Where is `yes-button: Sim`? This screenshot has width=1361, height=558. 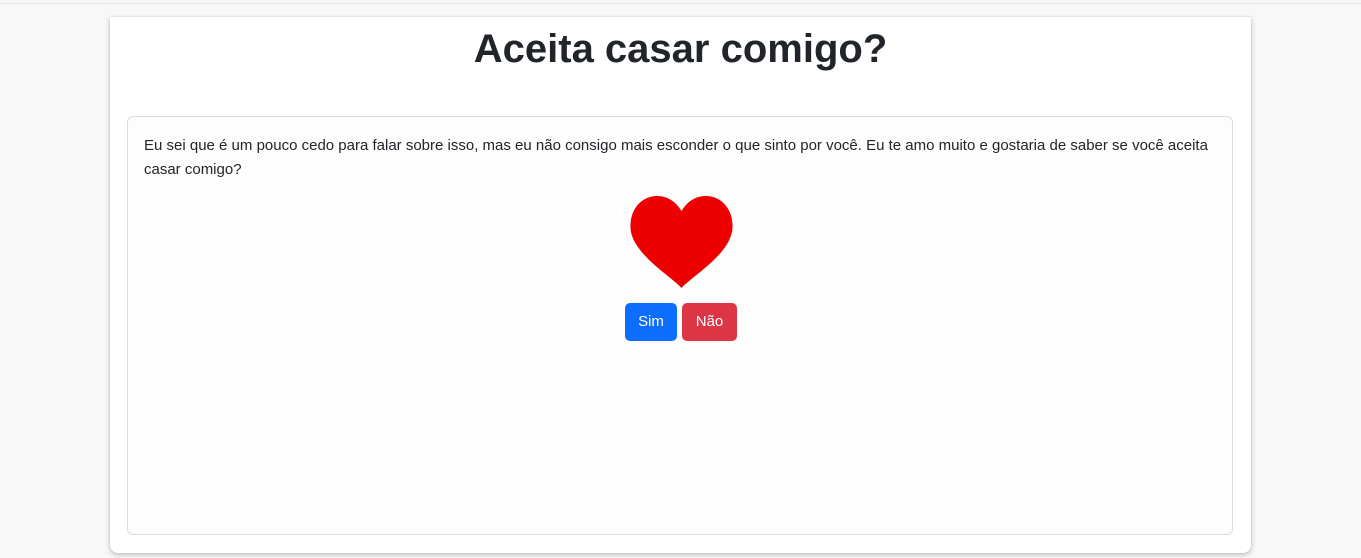 yes-button: Sim is located at coordinates (651, 322).